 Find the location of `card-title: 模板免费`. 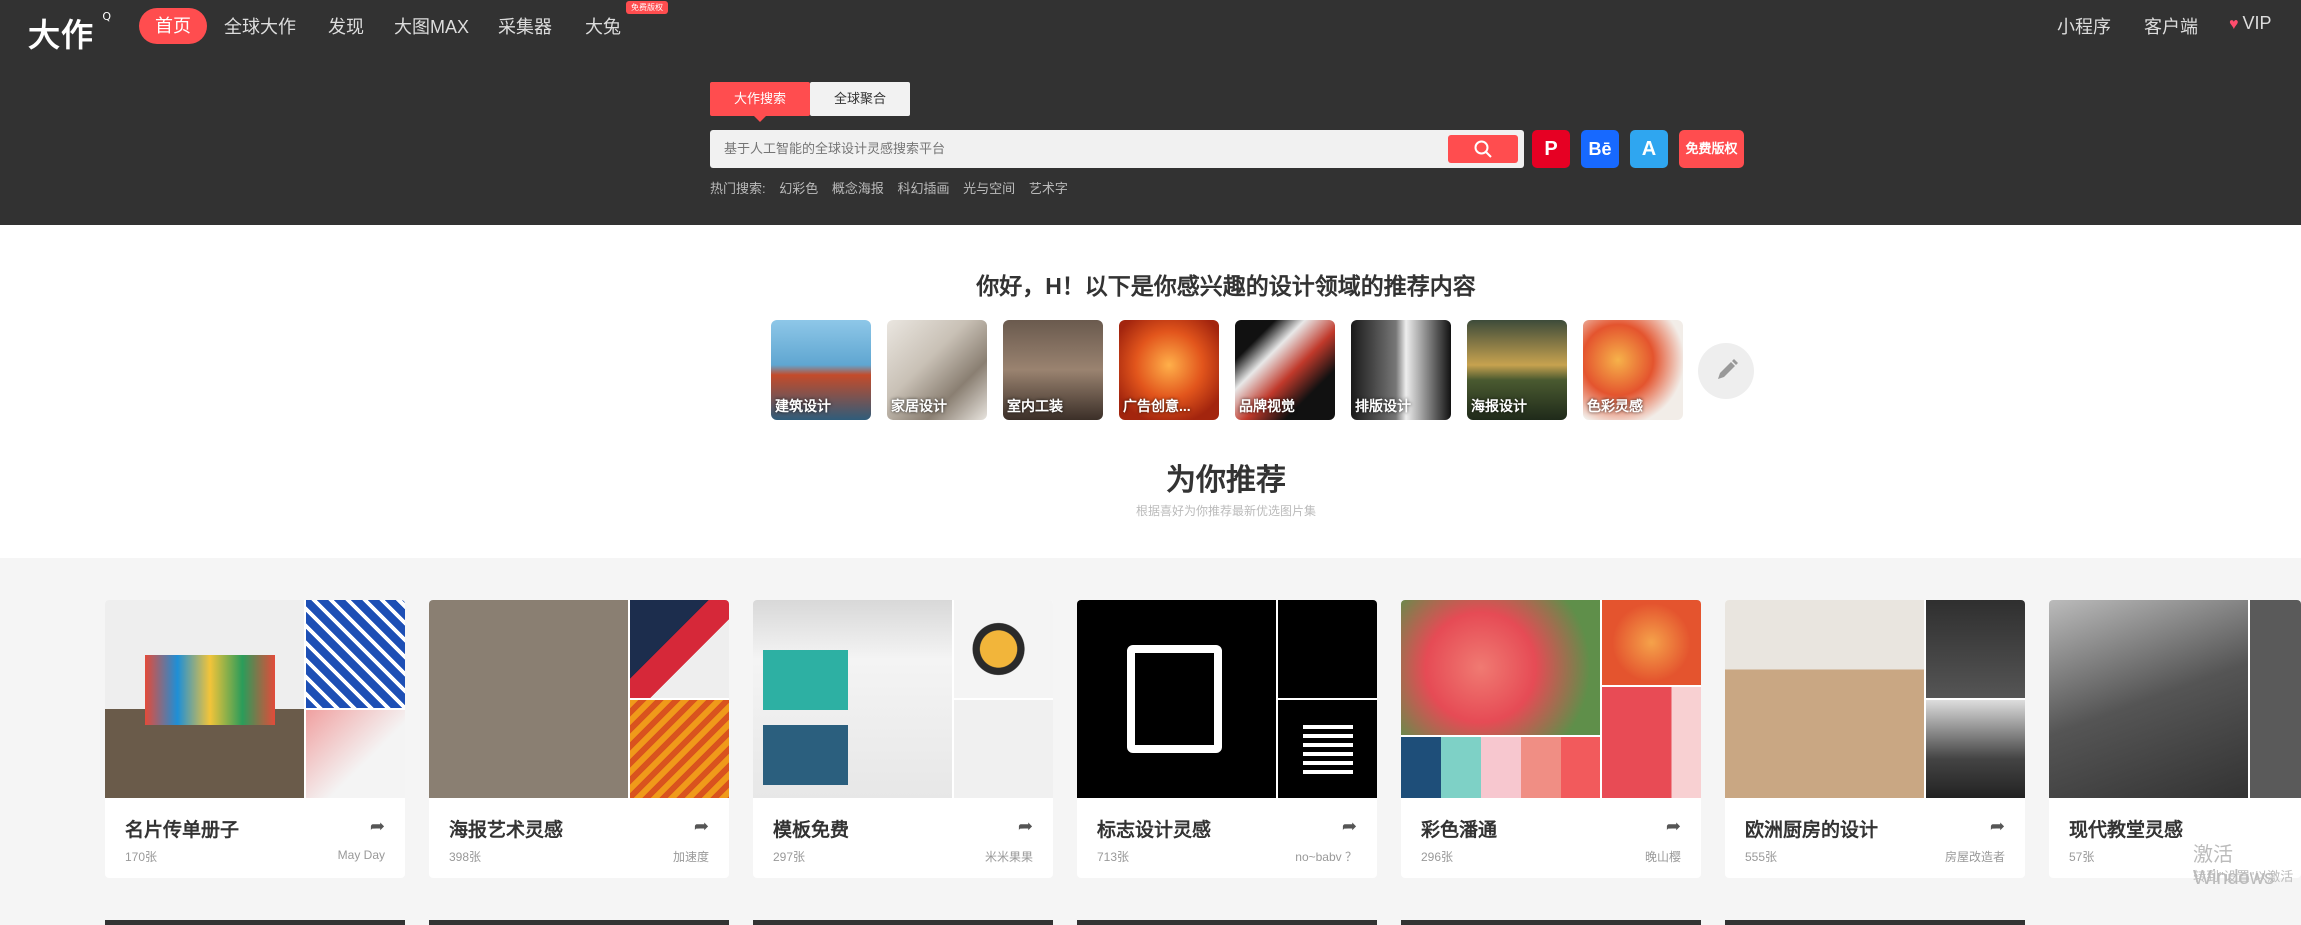

card-title: 模板免费 is located at coordinates (811, 830).